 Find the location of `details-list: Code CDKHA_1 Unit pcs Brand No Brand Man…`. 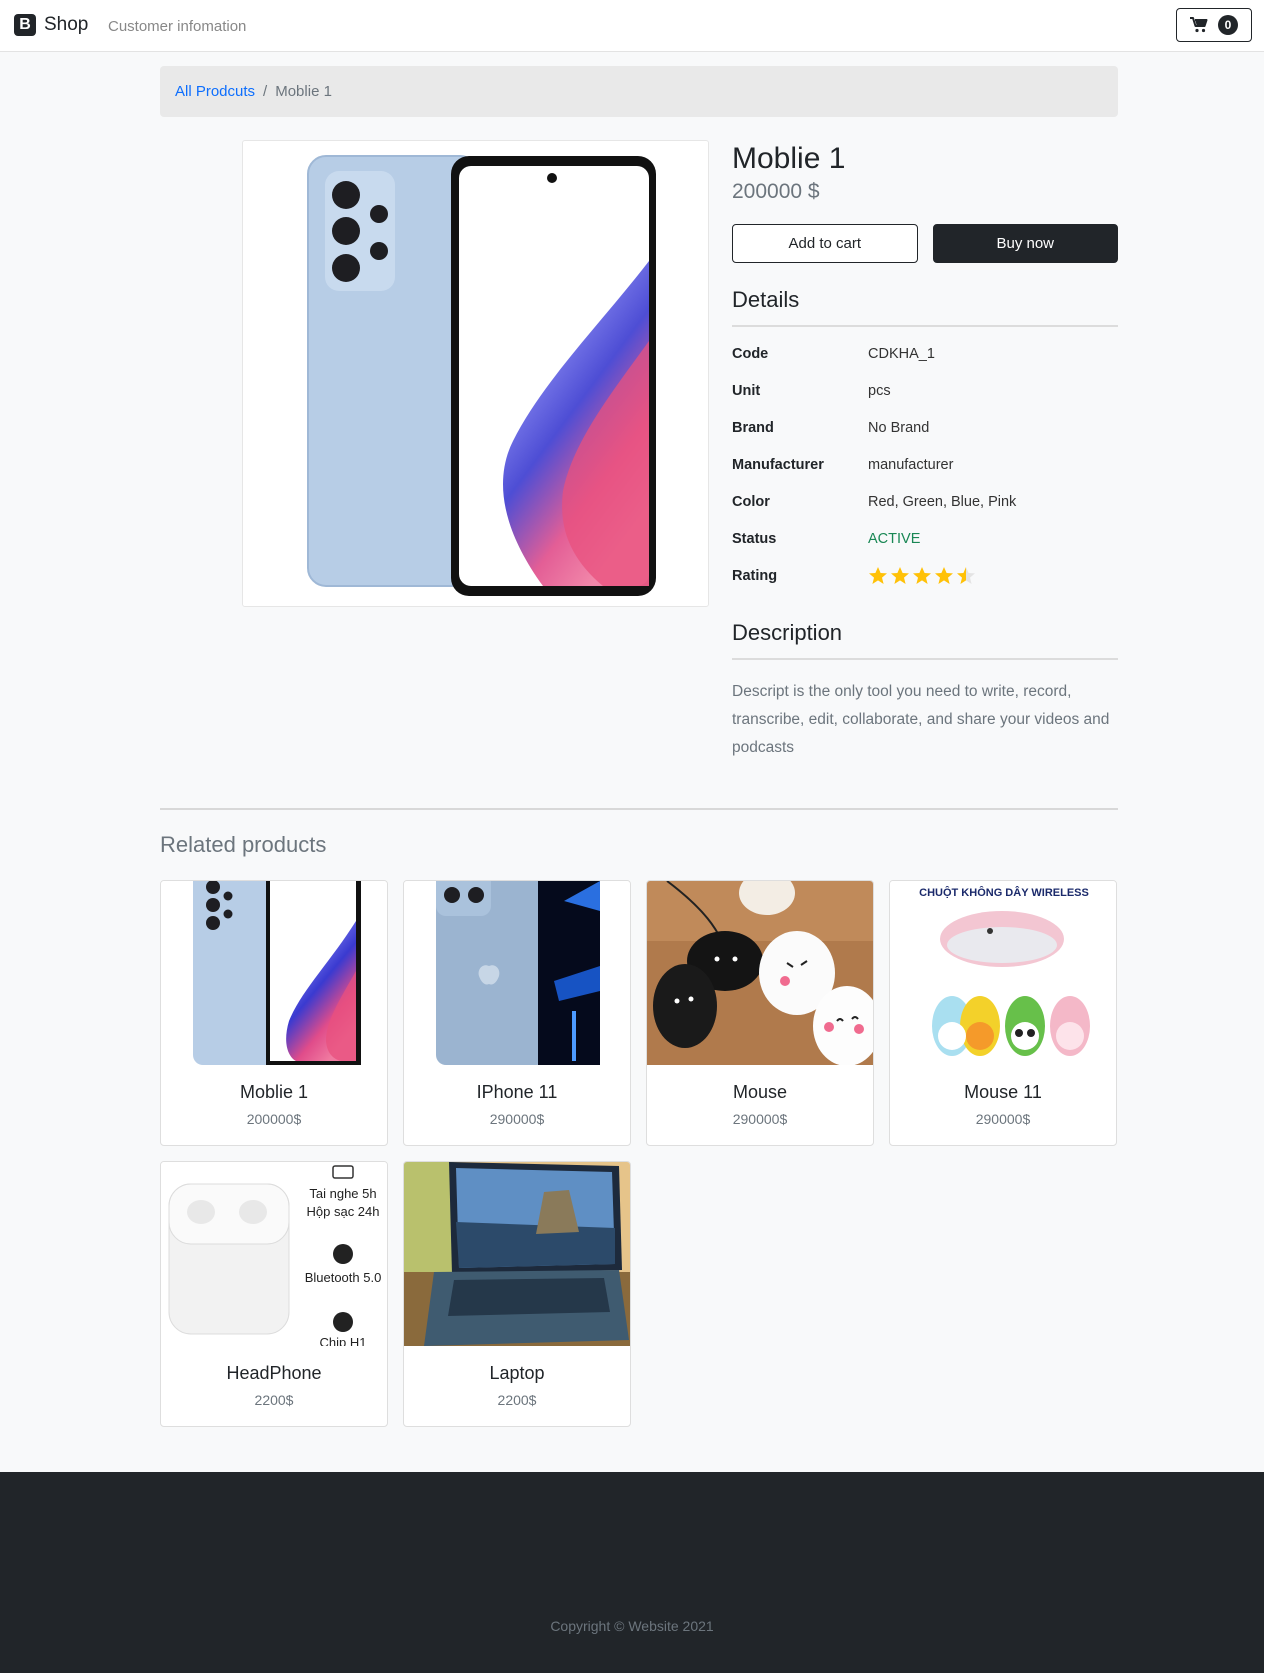

details-list: Code CDKHA_1 Unit pcs Brand No Brand Man… is located at coordinates (925, 464).